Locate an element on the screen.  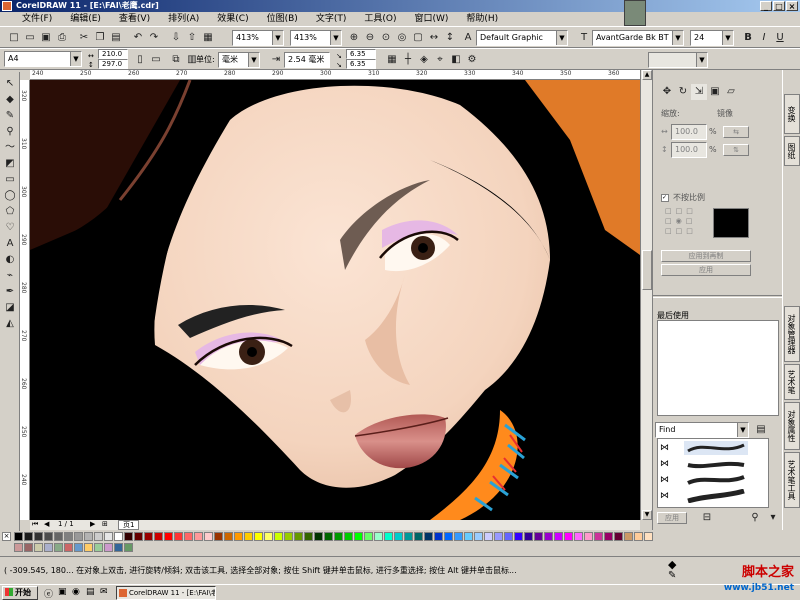
zoom-in-icon: ⊕ is located at coordinates (354, 38).